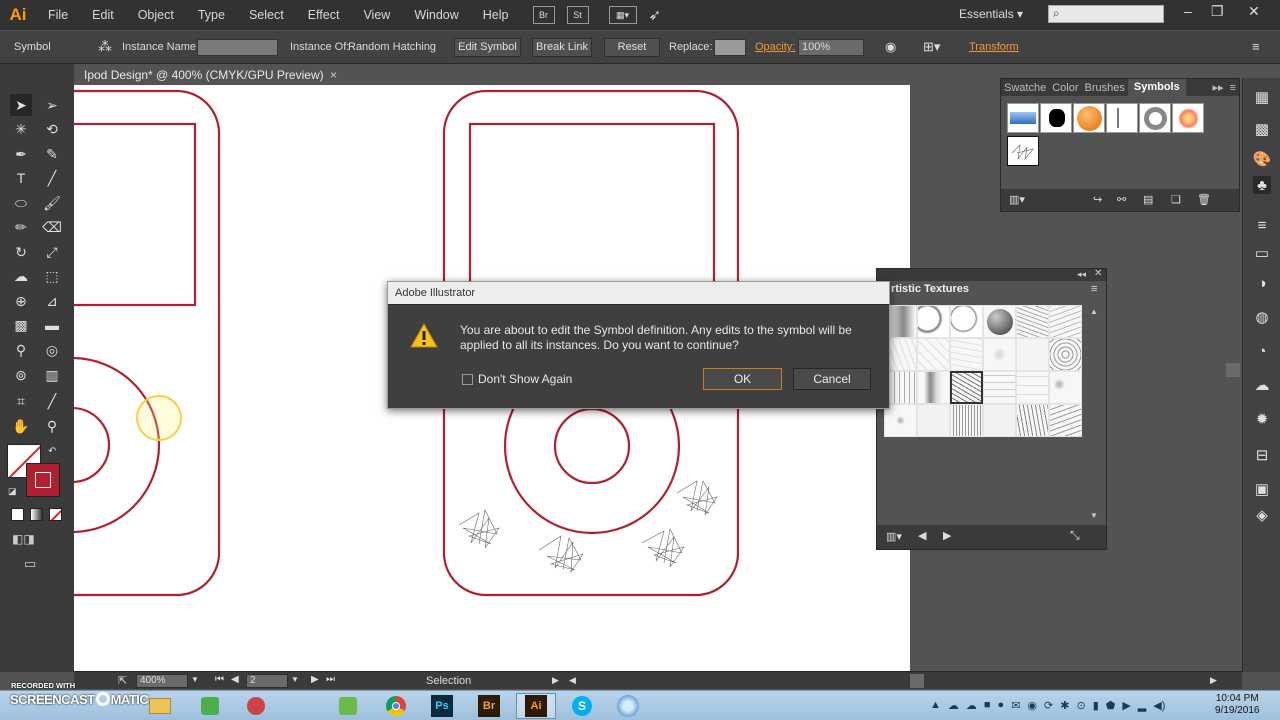  Describe the element at coordinates (1262, 253) in the screenshot. I see `gradient-icon: ▭` at that location.